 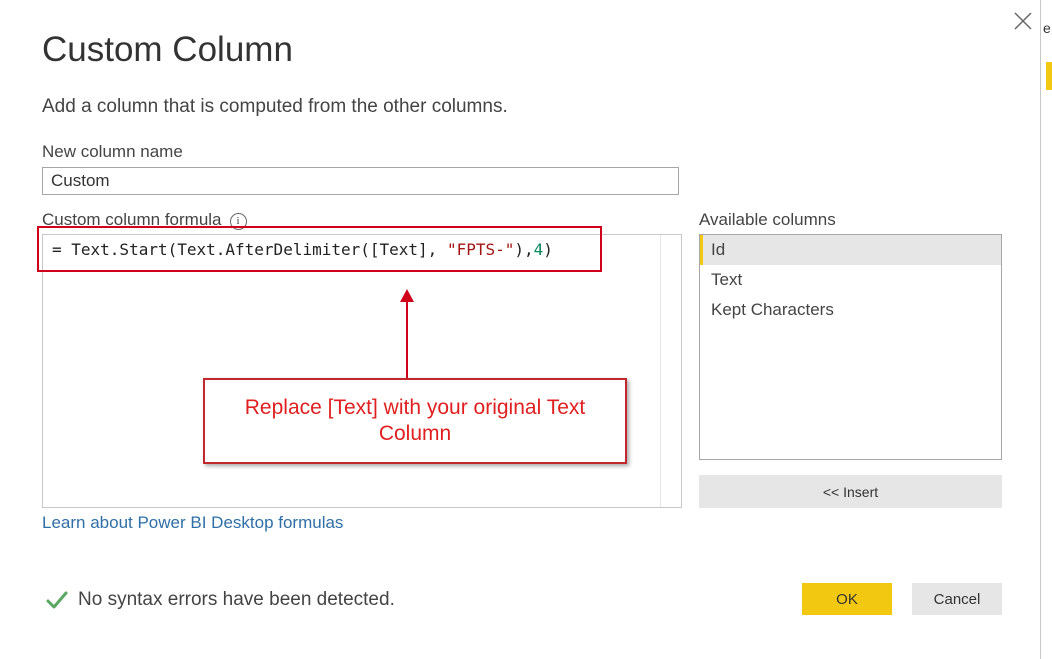 I want to click on close-icon, so click(x=1023, y=21).